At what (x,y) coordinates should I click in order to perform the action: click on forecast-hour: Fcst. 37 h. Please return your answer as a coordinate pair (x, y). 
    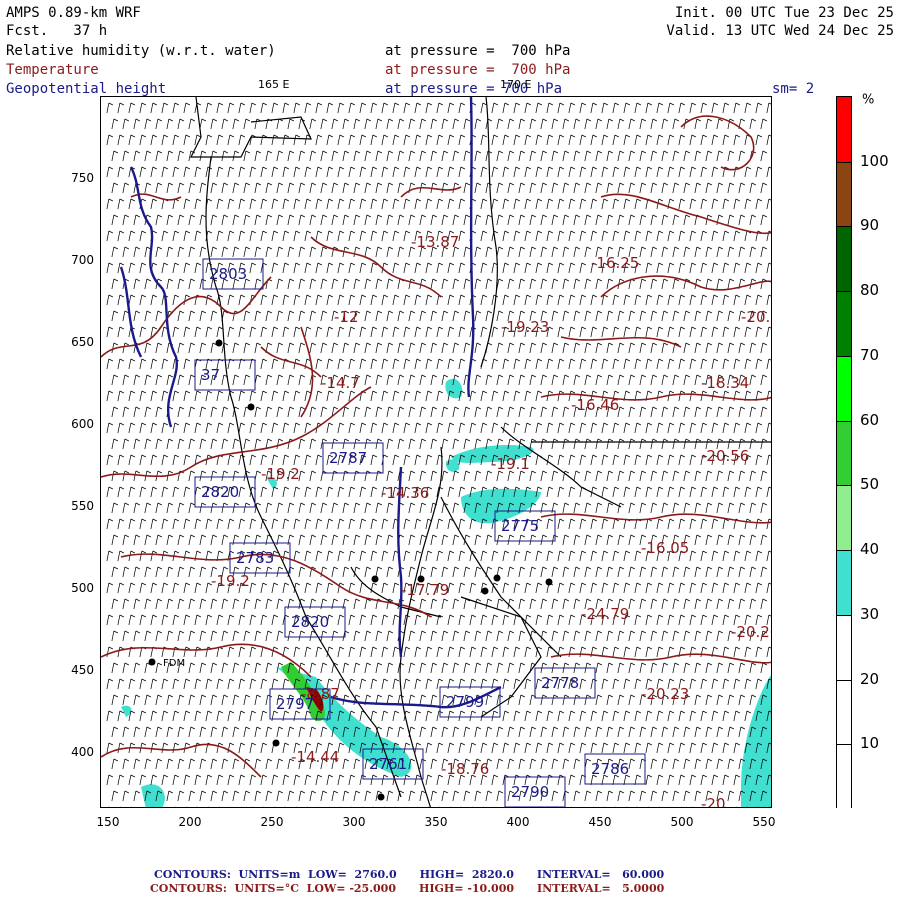
    Looking at the image, I should click on (57, 31).